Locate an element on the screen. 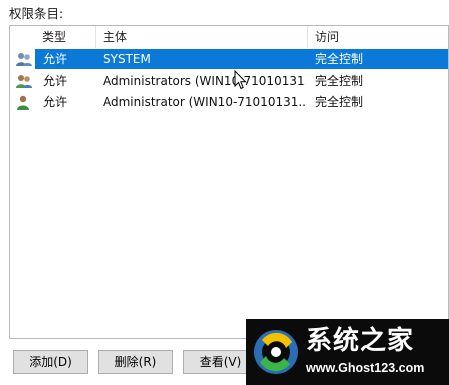 The image size is (449, 385). column-header-access: 访问 is located at coordinates (378, 37).